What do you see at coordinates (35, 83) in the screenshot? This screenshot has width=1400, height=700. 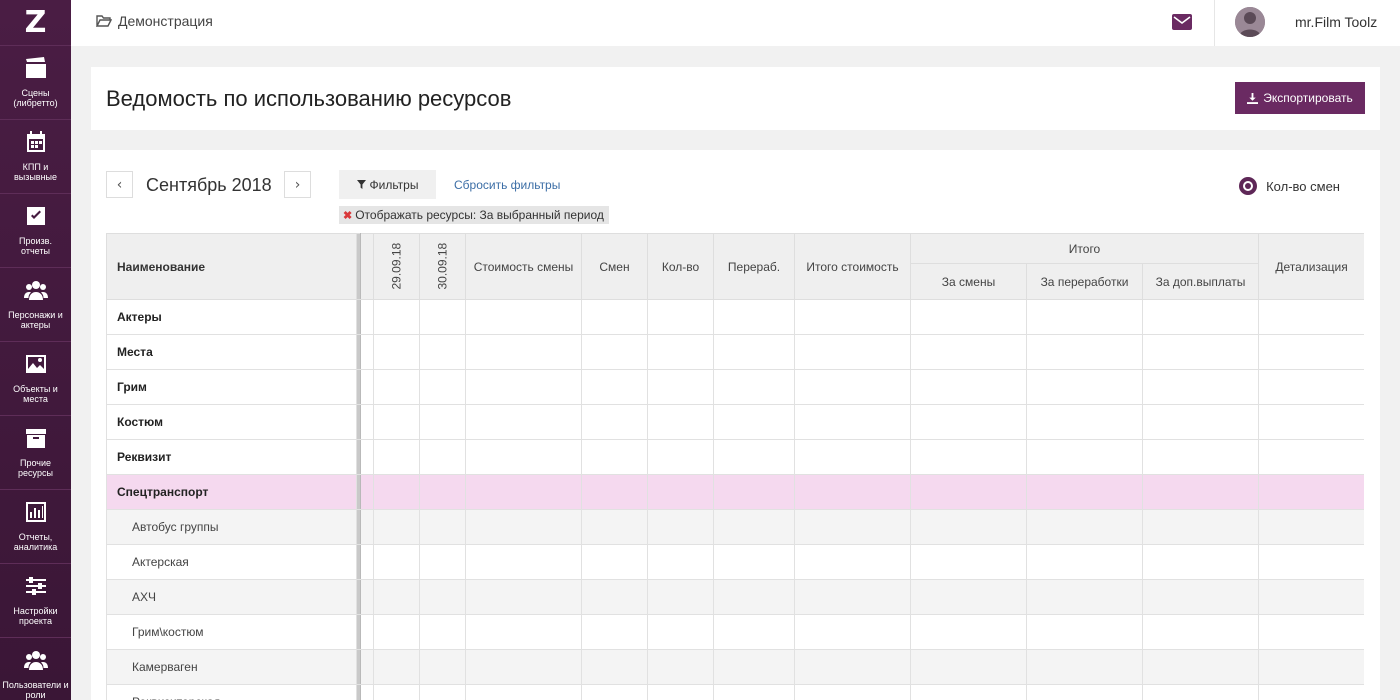 I see `sidebar-item-0: Сцены (либретто)` at bounding box center [35, 83].